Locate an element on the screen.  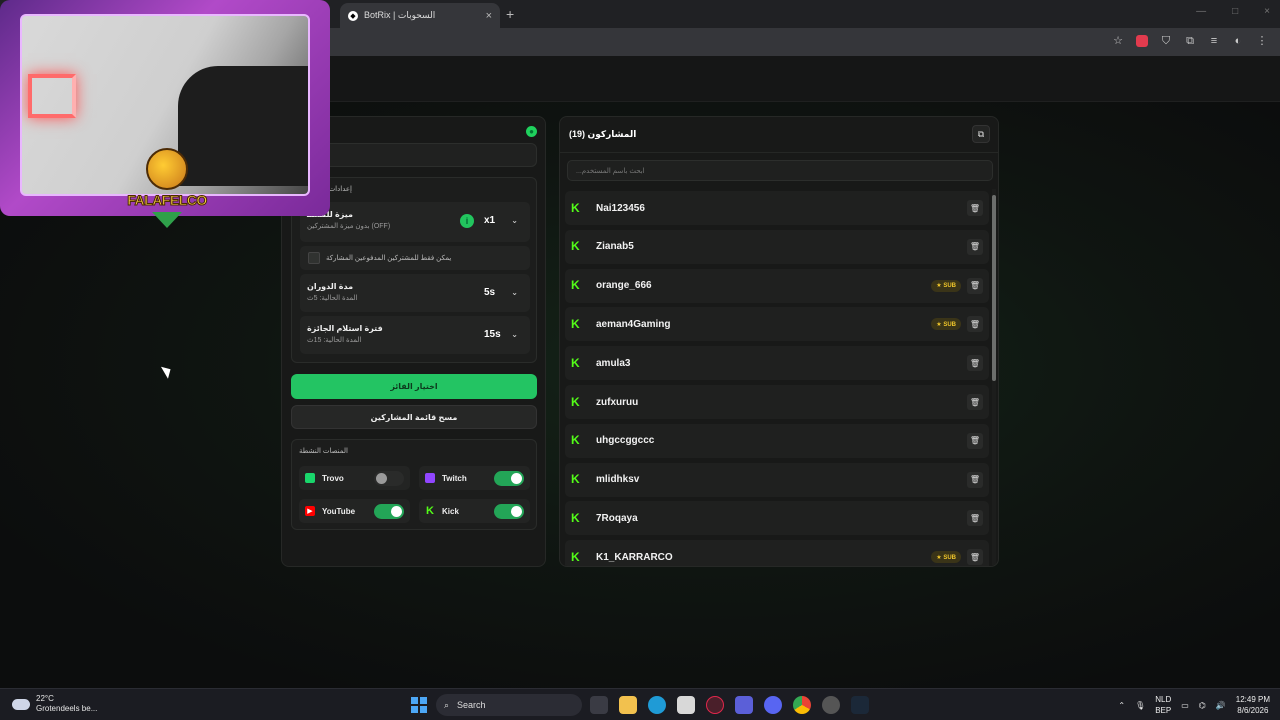
list-item: Kmlidhksv 🗑 is located at coordinates (777, 479).